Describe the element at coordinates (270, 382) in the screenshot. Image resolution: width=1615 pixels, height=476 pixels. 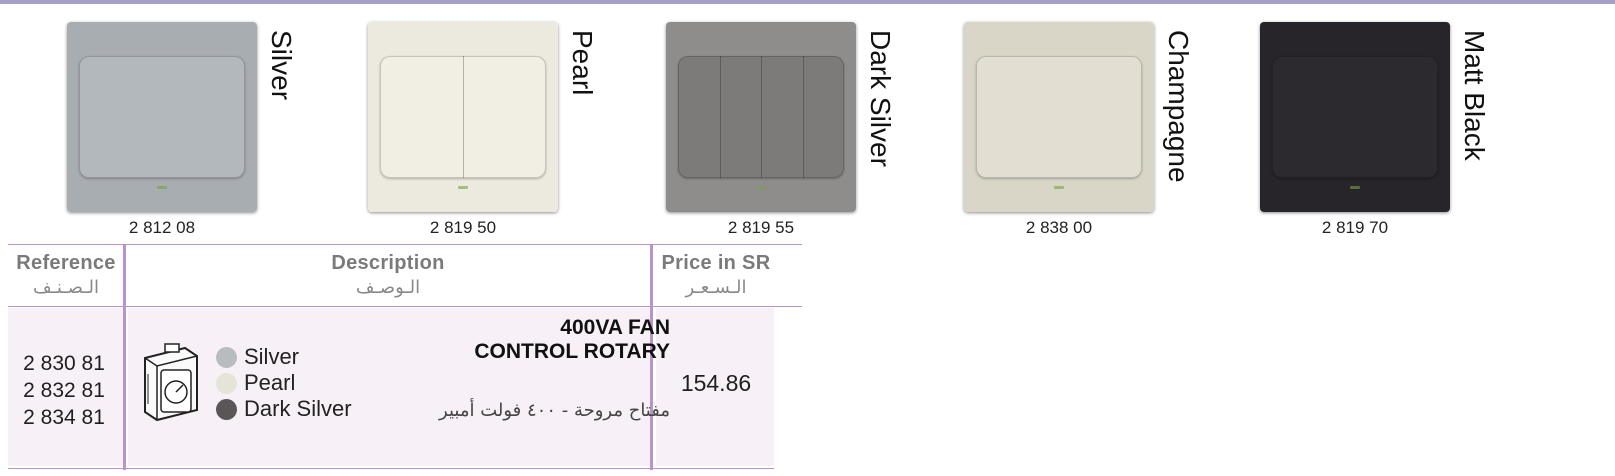
I see `color-label: Pearl` at that location.